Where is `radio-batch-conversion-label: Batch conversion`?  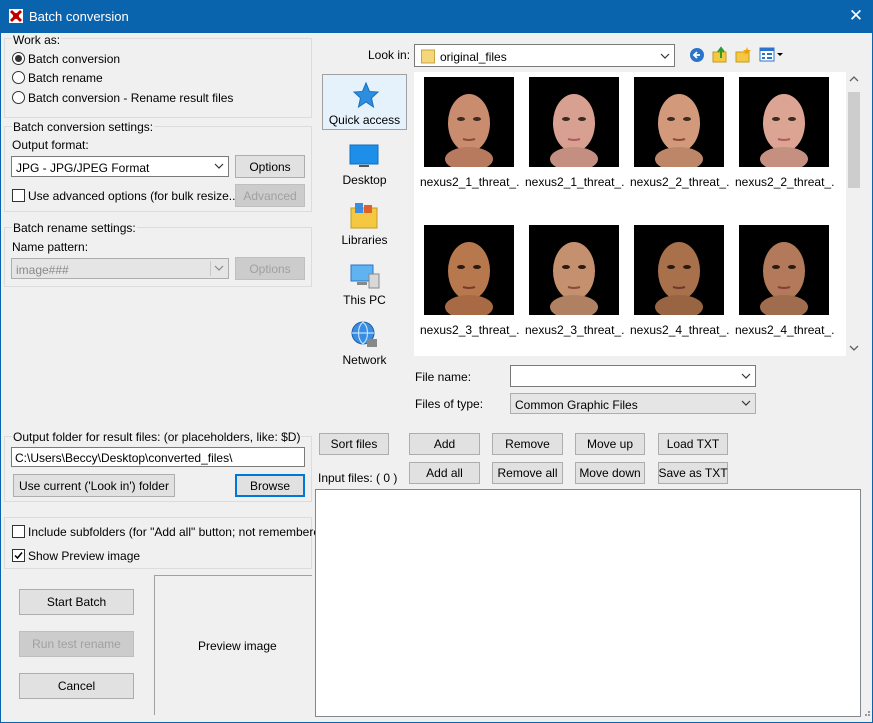 radio-batch-conversion-label: Batch conversion is located at coordinates (74, 59).